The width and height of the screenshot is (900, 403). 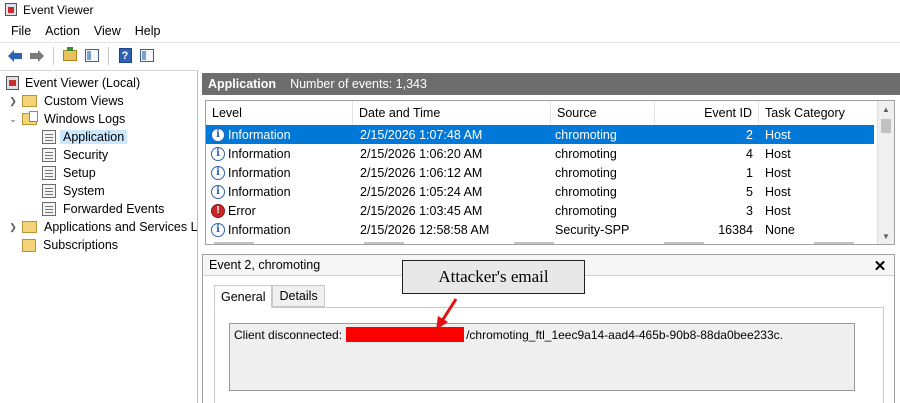 What do you see at coordinates (288, 334) in the screenshot?
I see `message-prefix: Client disconnected:` at bounding box center [288, 334].